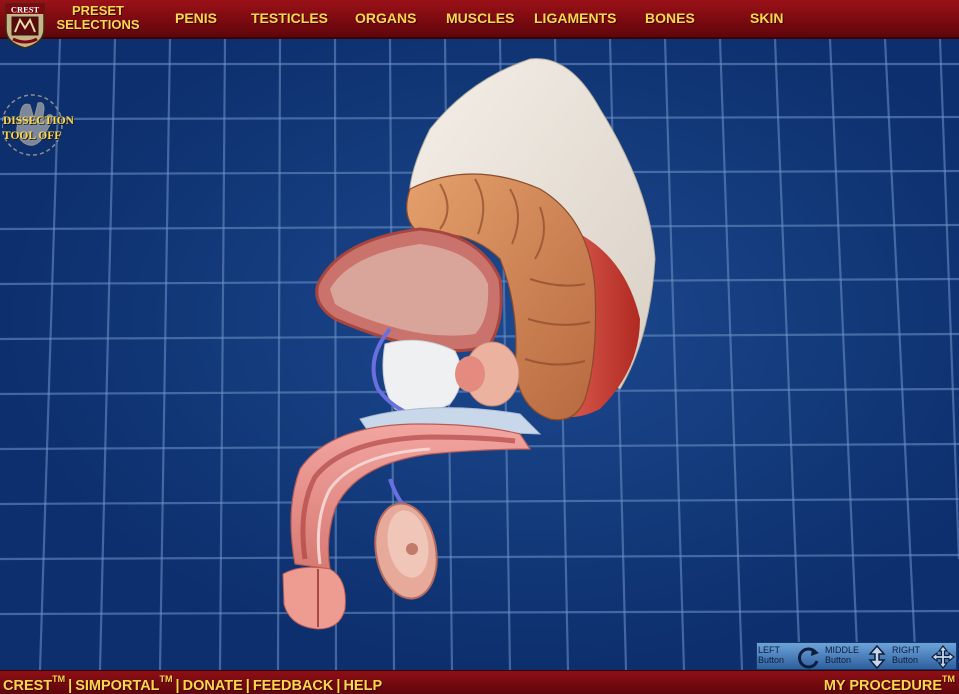 The width and height of the screenshot is (959, 694). I want to click on right-button-line1: RIGHT, so click(906, 650).